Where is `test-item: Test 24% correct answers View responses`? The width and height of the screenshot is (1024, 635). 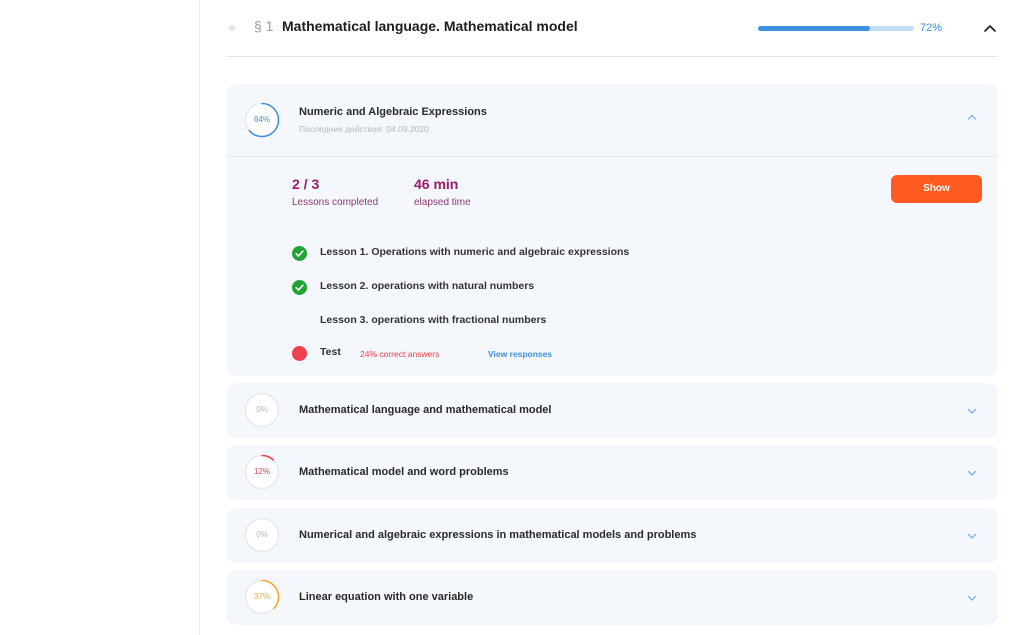
test-item: Test 24% correct answers View responses is located at coordinates (592, 353).